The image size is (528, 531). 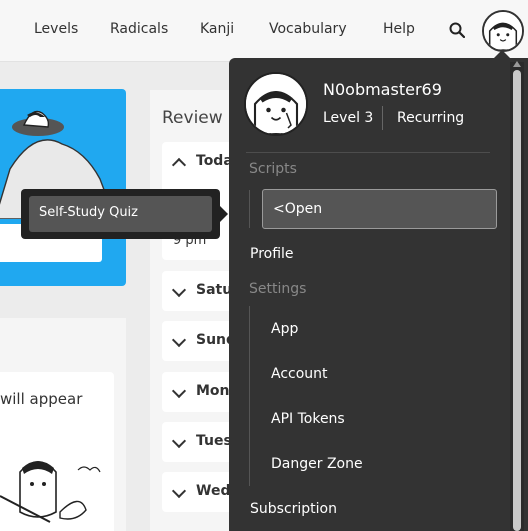 I want to click on self-study-quiz-tooltip: Self-Study Quiz, so click(x=120, y=214).